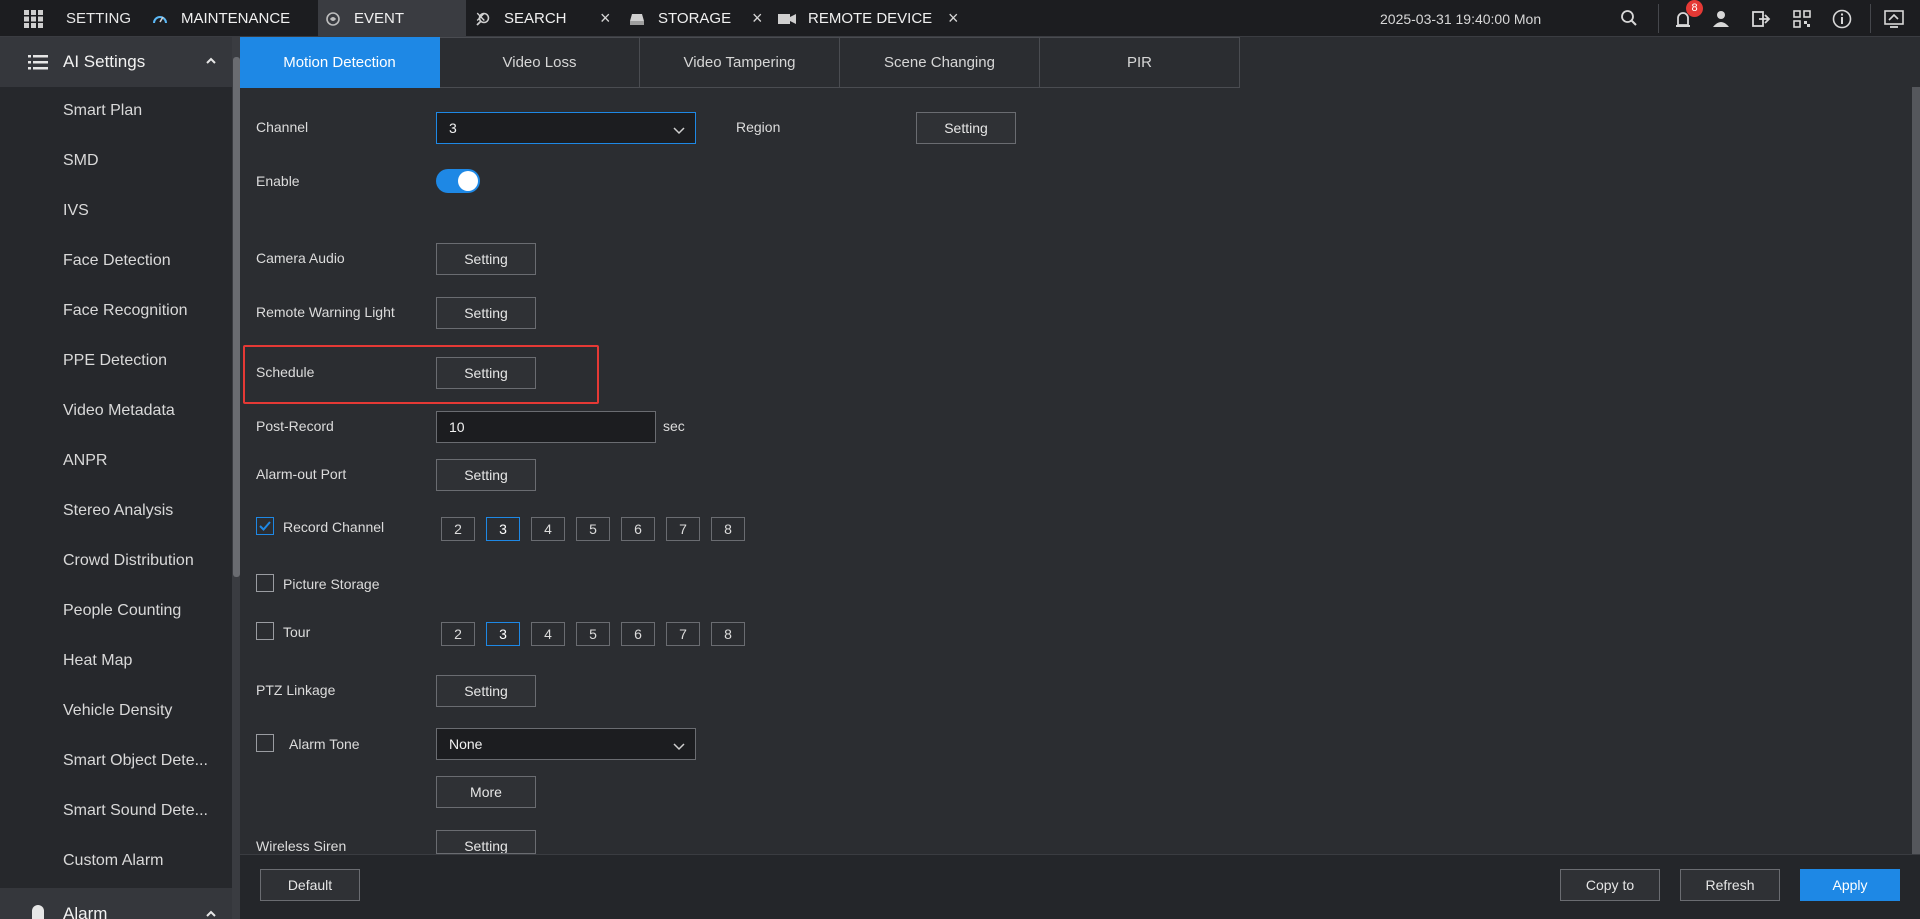 The height and width of the screenshot is (919, 1920). What do you see at coordinates (117, 261) in the screenshot?
I see `sidebar-item-face-detection: Face Detection` at bounding box center [117, 261].